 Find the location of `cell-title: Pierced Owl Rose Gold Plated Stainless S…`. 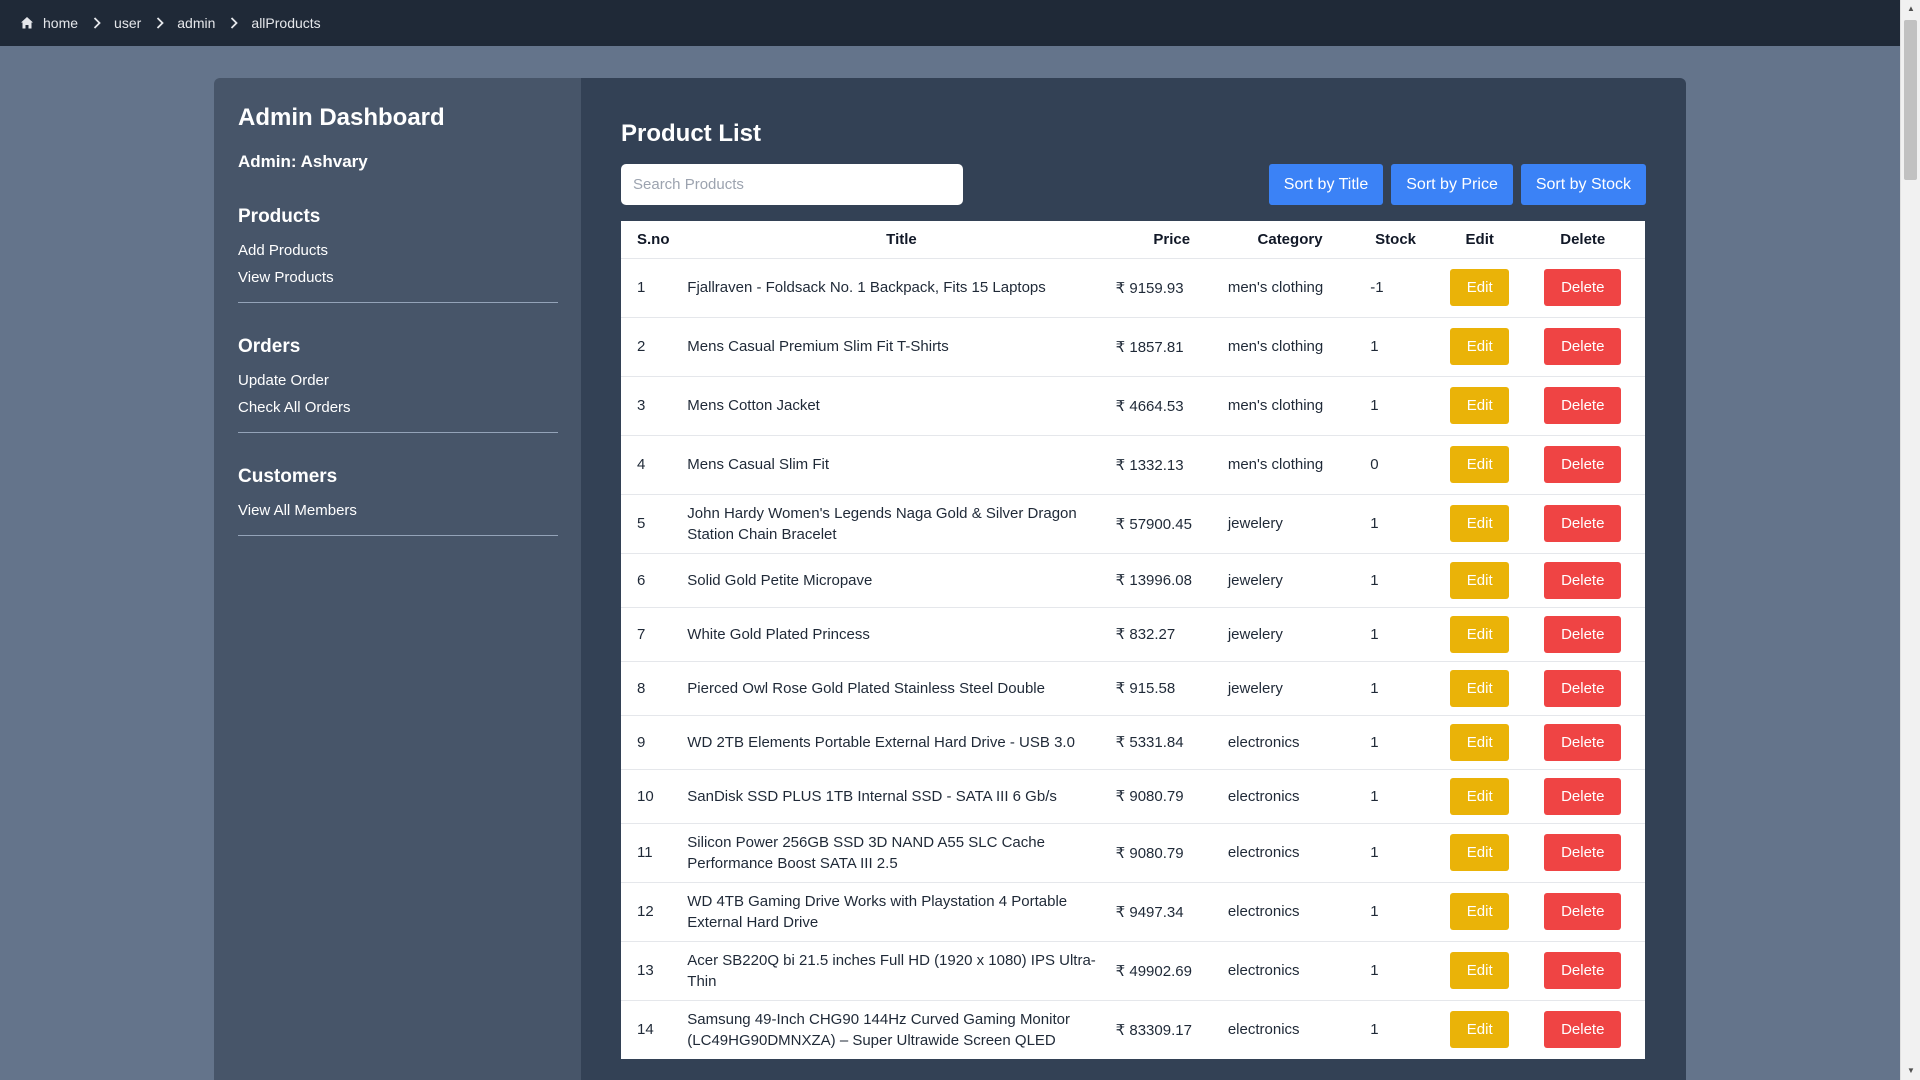

cell-title: Pierced Owl Rose Gold Plated Stainless S… is located at coordinates (901, 687).